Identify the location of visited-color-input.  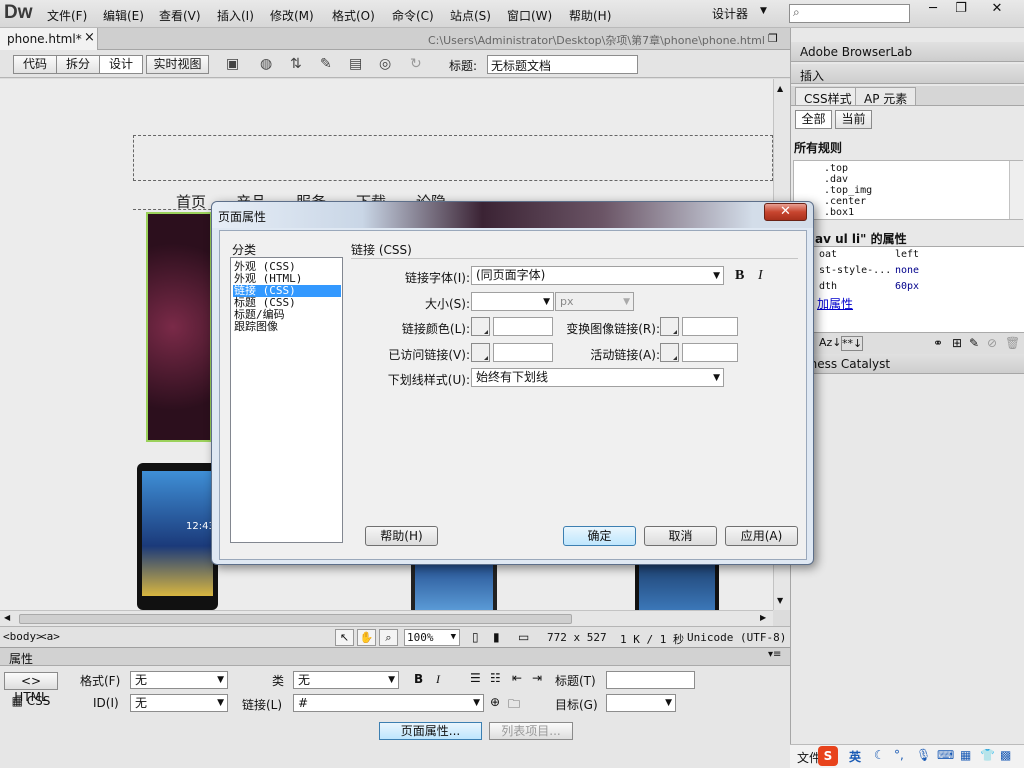
(523, 352).